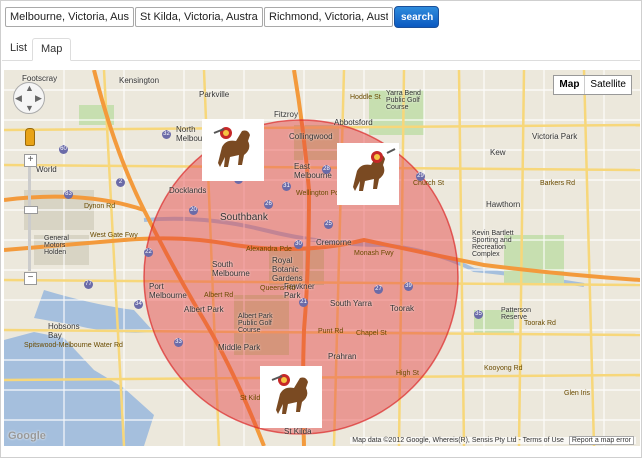 This screenshot has height=460, width=644. I want to click on tab-list: List, so click(18, 48).